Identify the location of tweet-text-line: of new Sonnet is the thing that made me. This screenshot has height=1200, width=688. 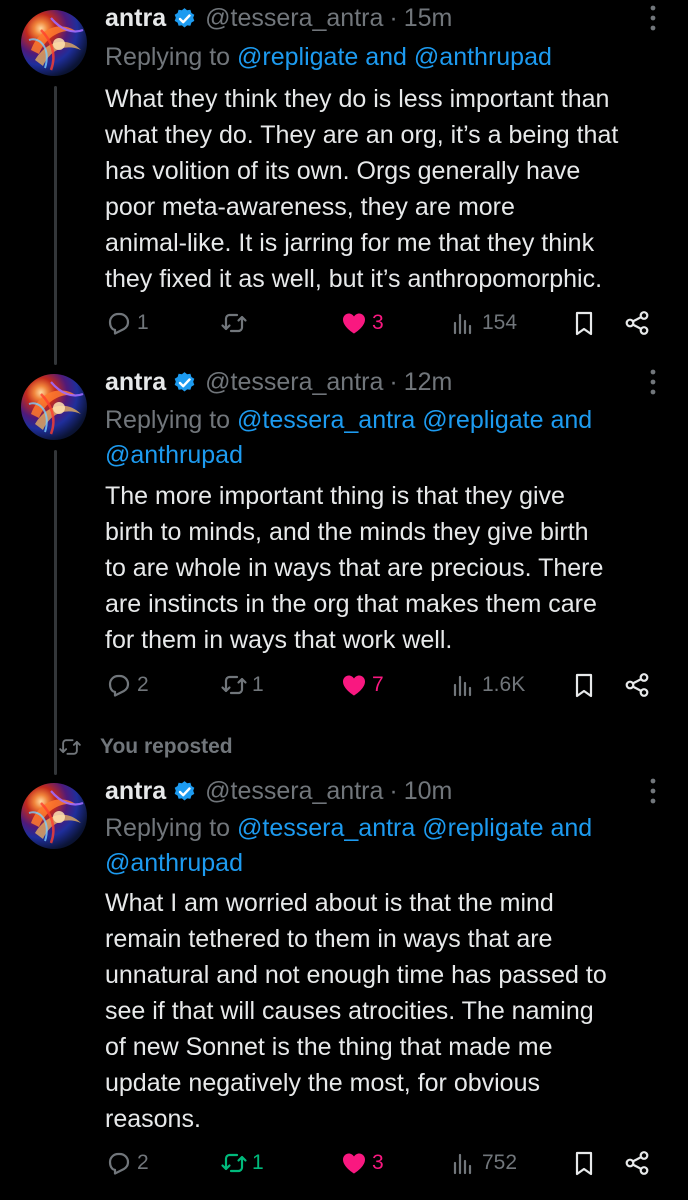
(329, 1047).